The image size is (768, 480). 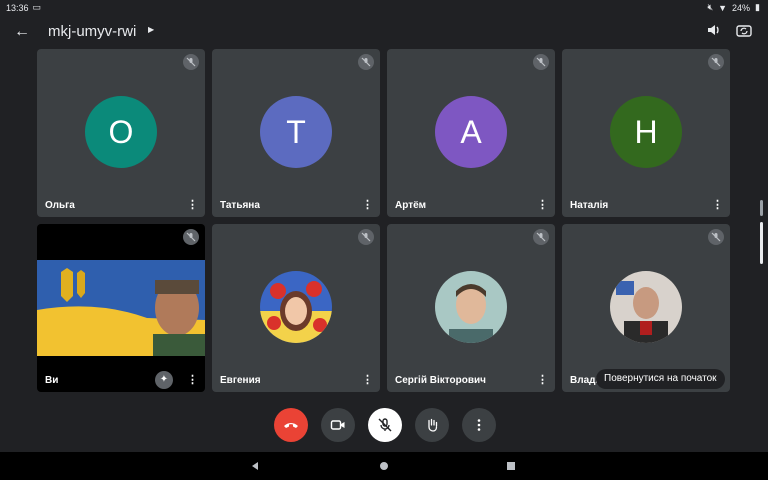 I want to click on participant-avatar: A, so click(x=471, y=132).